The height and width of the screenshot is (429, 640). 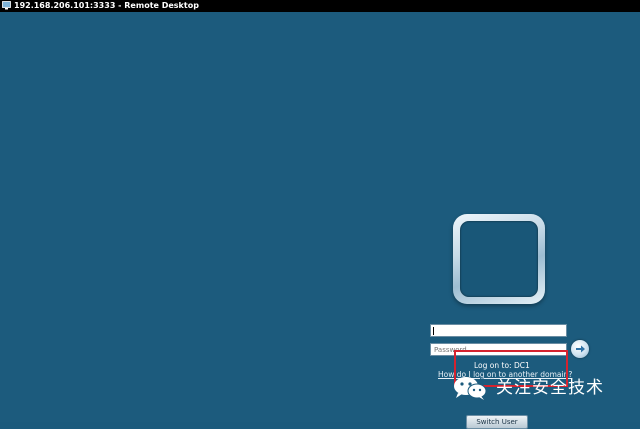 I want to click on submit-arrow-button, so click(x=580, y=349).